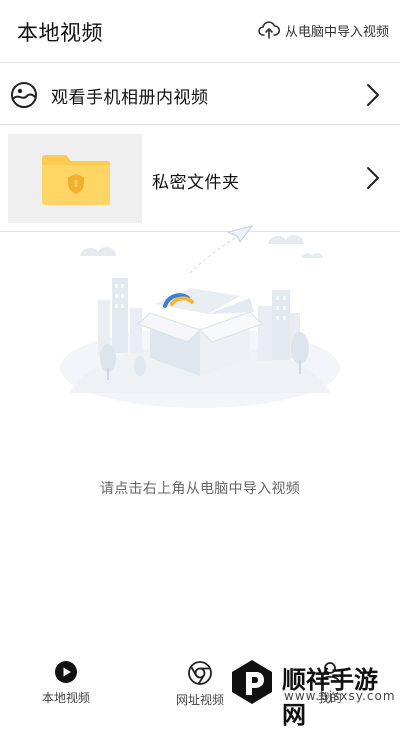 This screenshot has height=730, width=400. Describe the element at coordinates (24, 95) in the screenshot. I see `gallery-icon` at that location.